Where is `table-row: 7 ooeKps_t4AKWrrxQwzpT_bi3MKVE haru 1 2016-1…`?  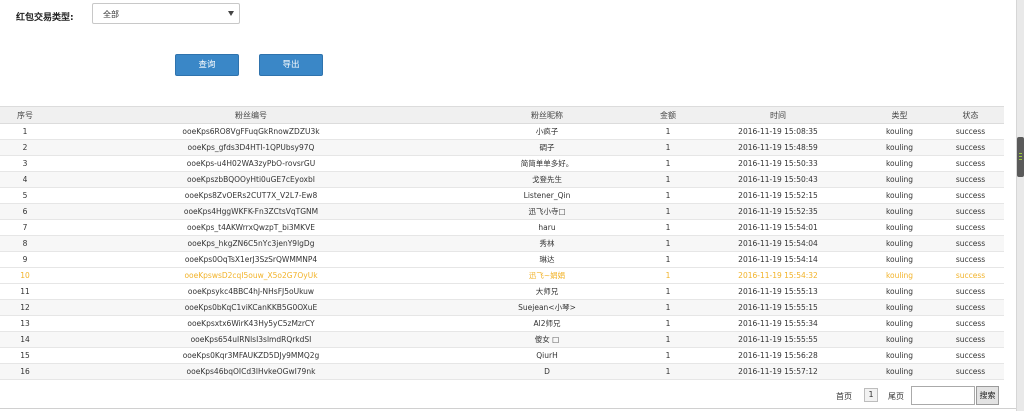 table-row: 7 ooeKps_t4AKWrrxQwzpT_bi3MKVE haru 1 2016-1… is located at coordinates (502, 227).